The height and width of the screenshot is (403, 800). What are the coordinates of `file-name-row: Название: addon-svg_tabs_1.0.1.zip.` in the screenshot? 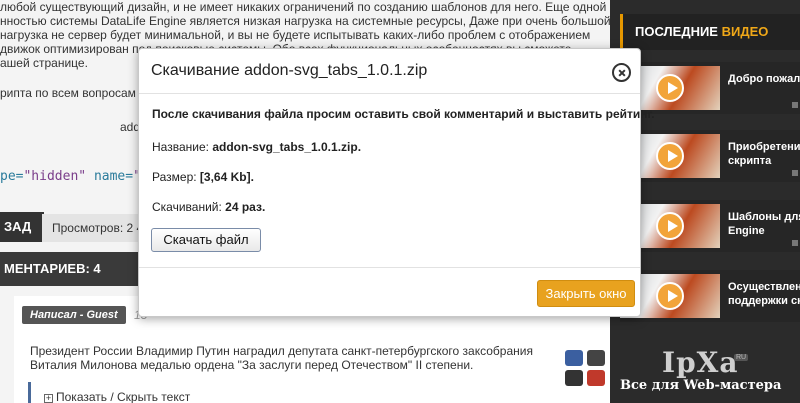 It's located at (256, 147).